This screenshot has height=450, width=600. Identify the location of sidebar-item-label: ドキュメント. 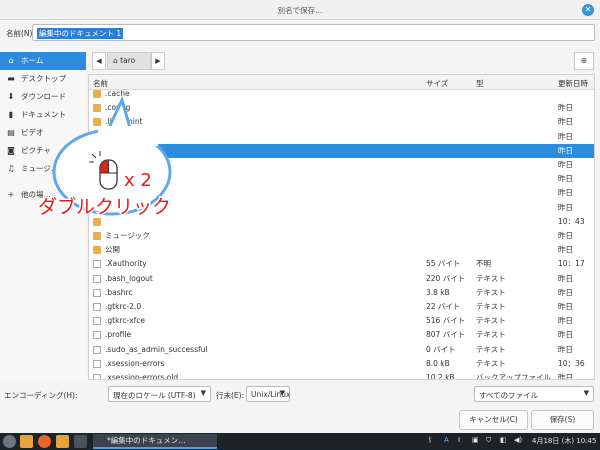
(43, 114).